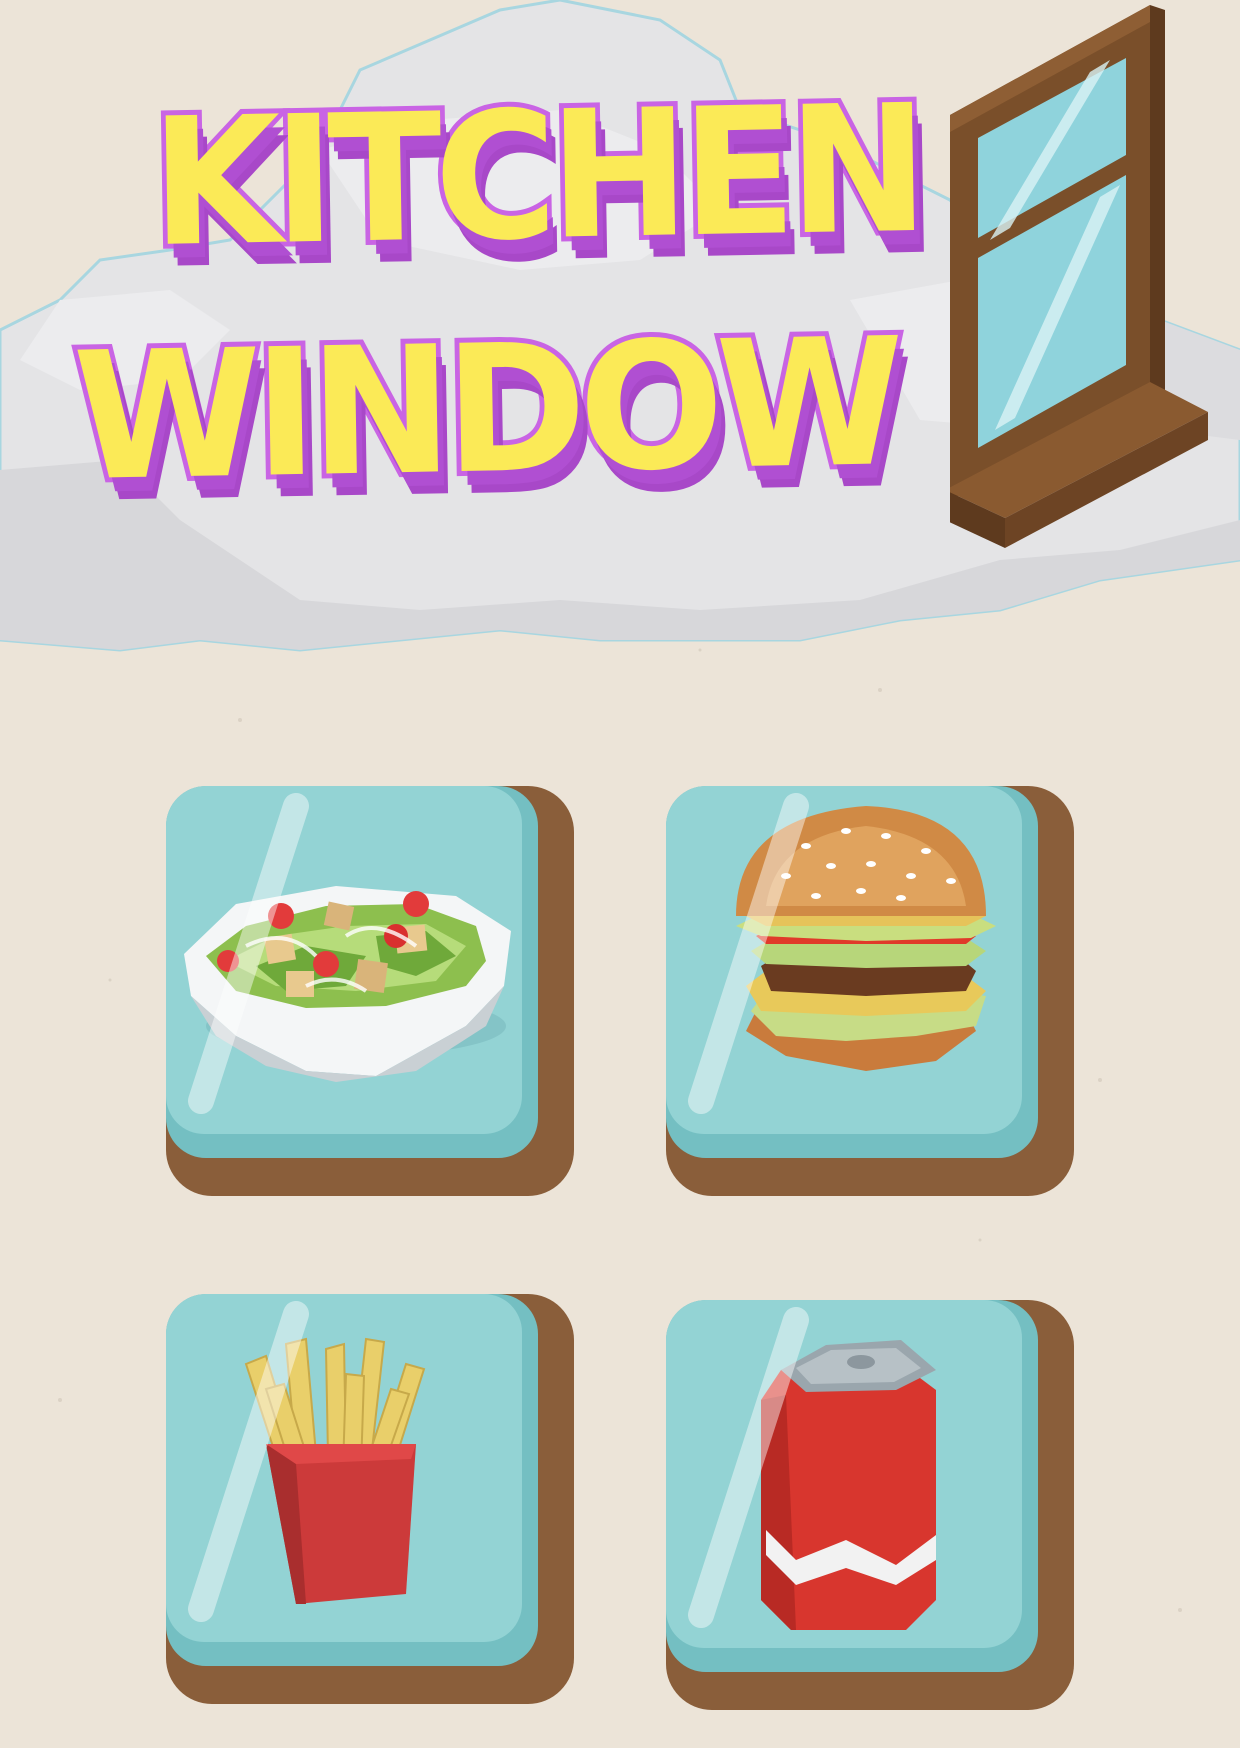  Describe the element at coordinates (848, 1485) in the screenshot. I see `soda-can-icon` at that location.